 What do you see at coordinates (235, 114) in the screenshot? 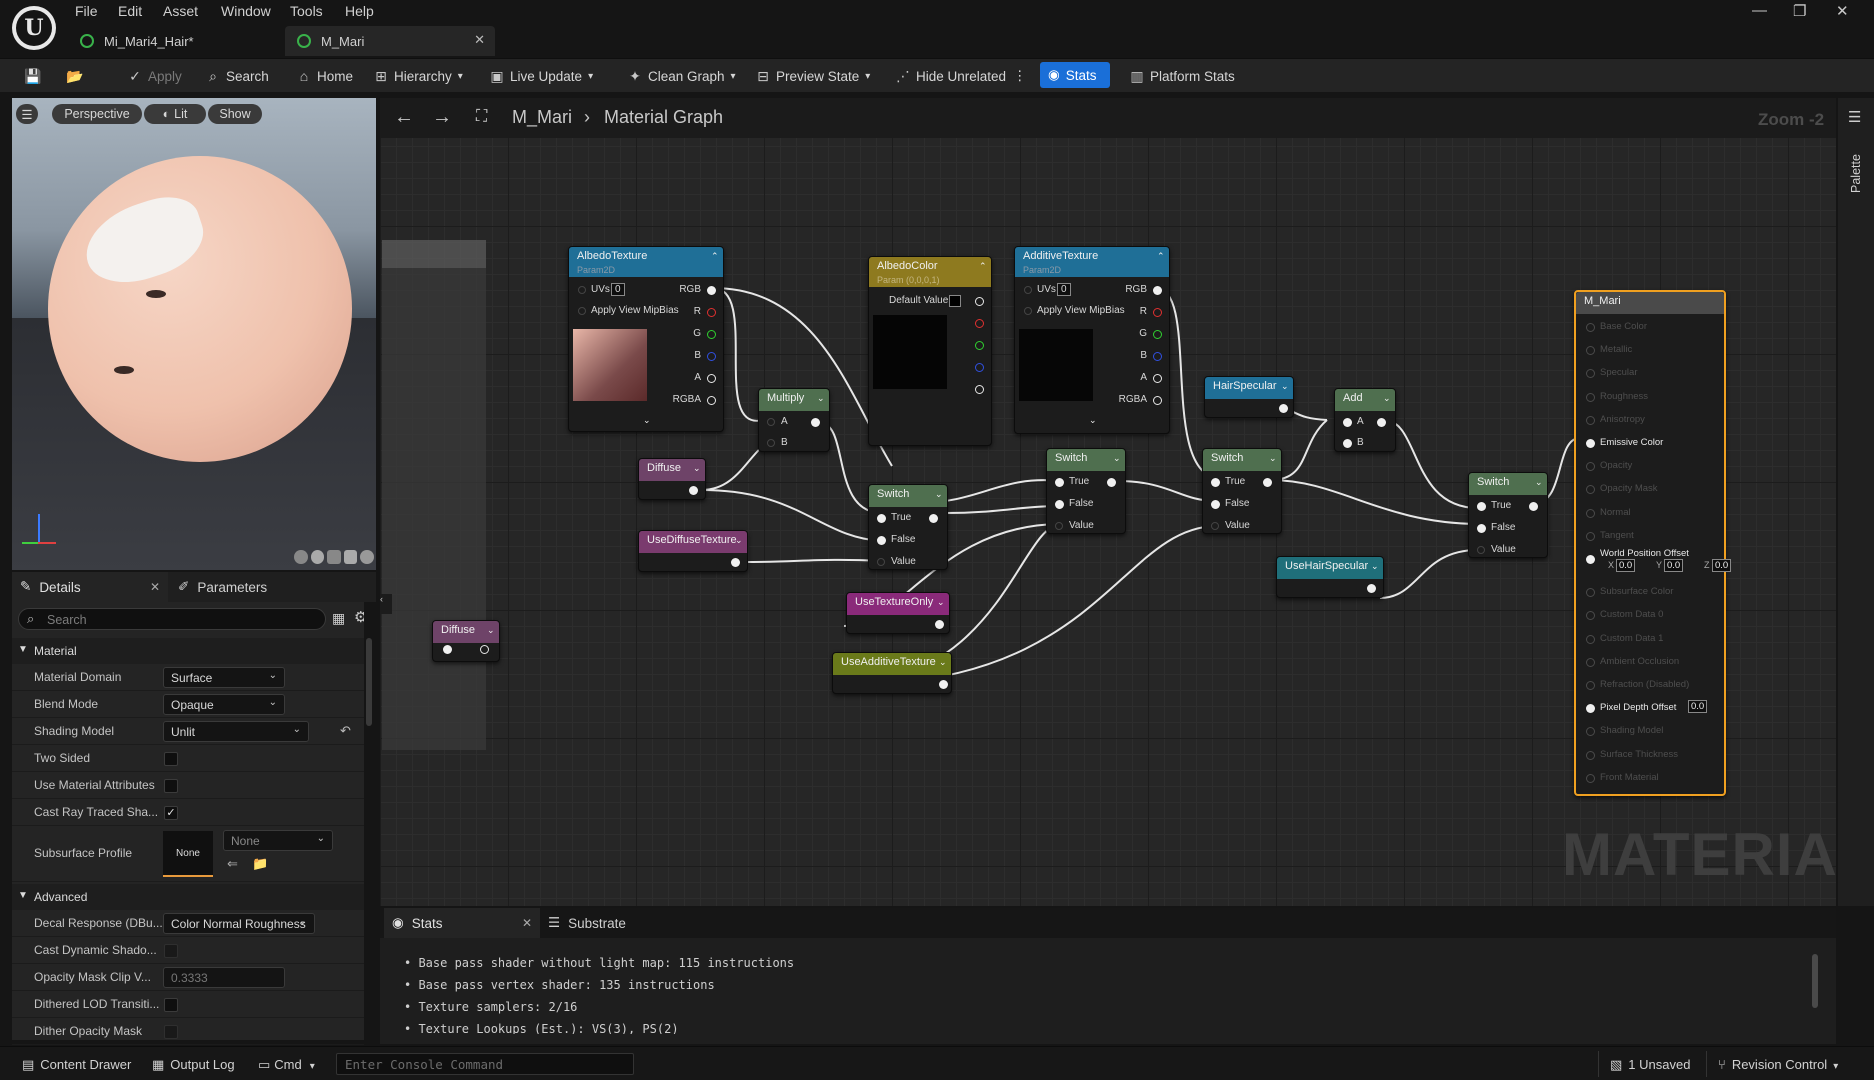
I see `show-button: Show` at bounding box center [235, 114].